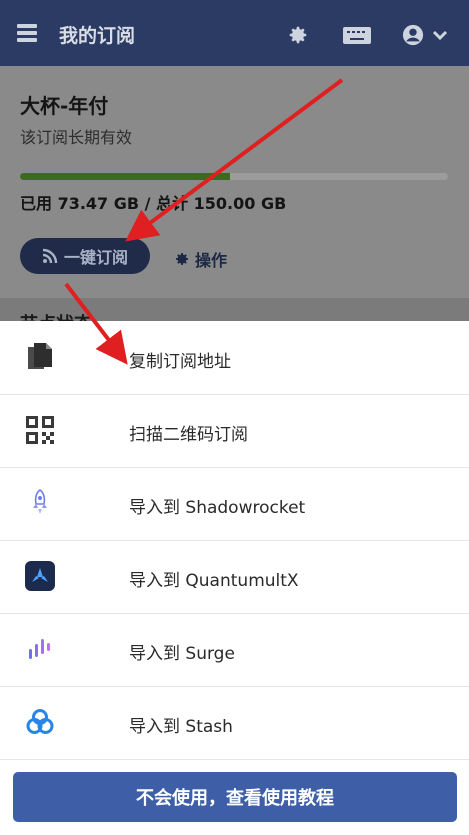  Describe the element at coordinates (95, 257) in the screenshot. I see `subscribe-button-label: 一键订阅` at that location.